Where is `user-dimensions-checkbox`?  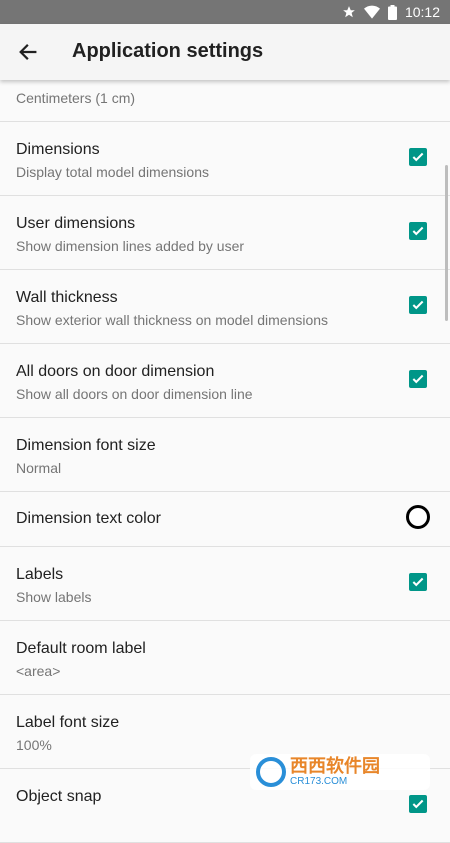
user-dimensions-checkbox is located at coordinates (418, 231).